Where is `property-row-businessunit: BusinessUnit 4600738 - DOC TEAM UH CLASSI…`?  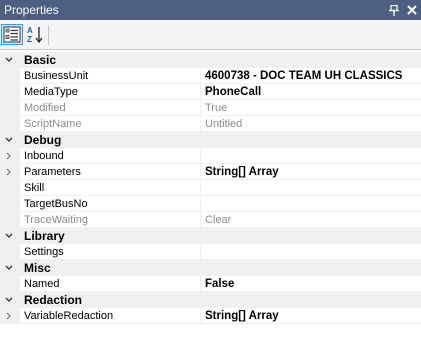 property-row-businessunit: BusinessUnit 4600738 - DOC TEAM UH CLASSI… is located at coordinates (210, 76).